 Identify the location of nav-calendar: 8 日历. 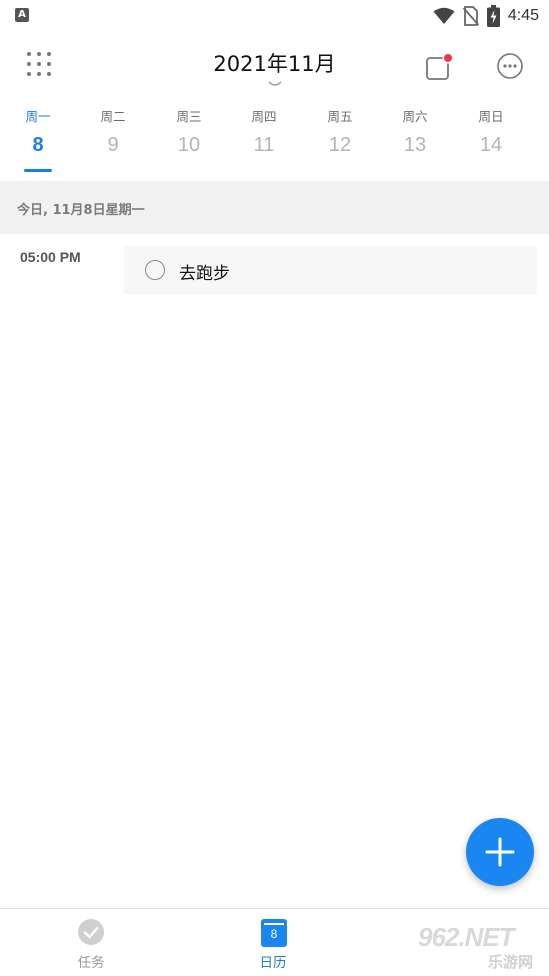
(273, 942).